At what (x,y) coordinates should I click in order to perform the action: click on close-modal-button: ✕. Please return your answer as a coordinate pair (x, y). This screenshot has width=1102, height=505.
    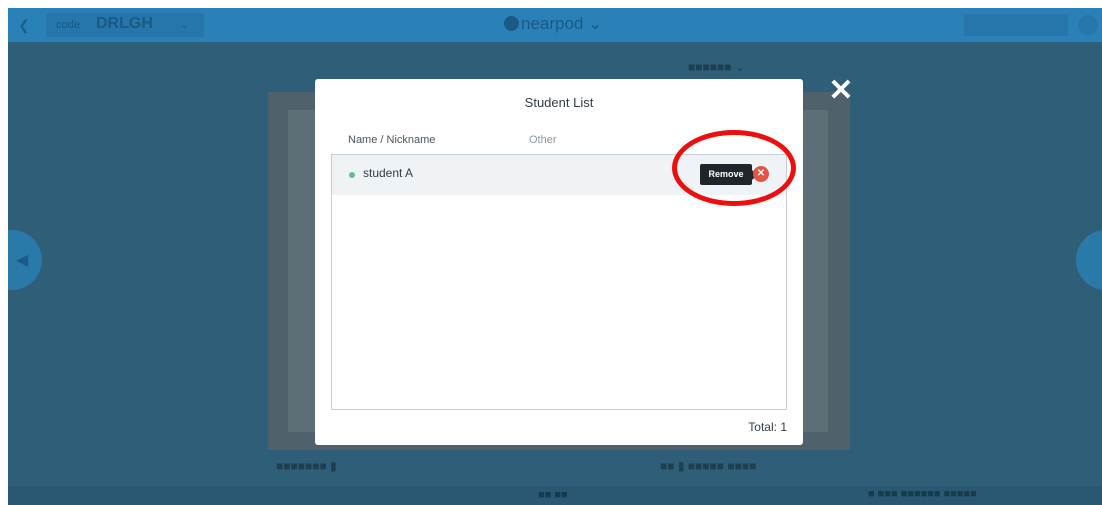
    Looking at the image, I should click on (841, 91).